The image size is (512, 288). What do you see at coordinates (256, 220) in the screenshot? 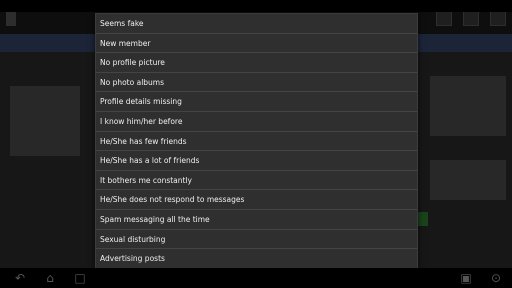
I see `option-spam-messaging: Spam messaging all the time` at bounding box center [256, 220].